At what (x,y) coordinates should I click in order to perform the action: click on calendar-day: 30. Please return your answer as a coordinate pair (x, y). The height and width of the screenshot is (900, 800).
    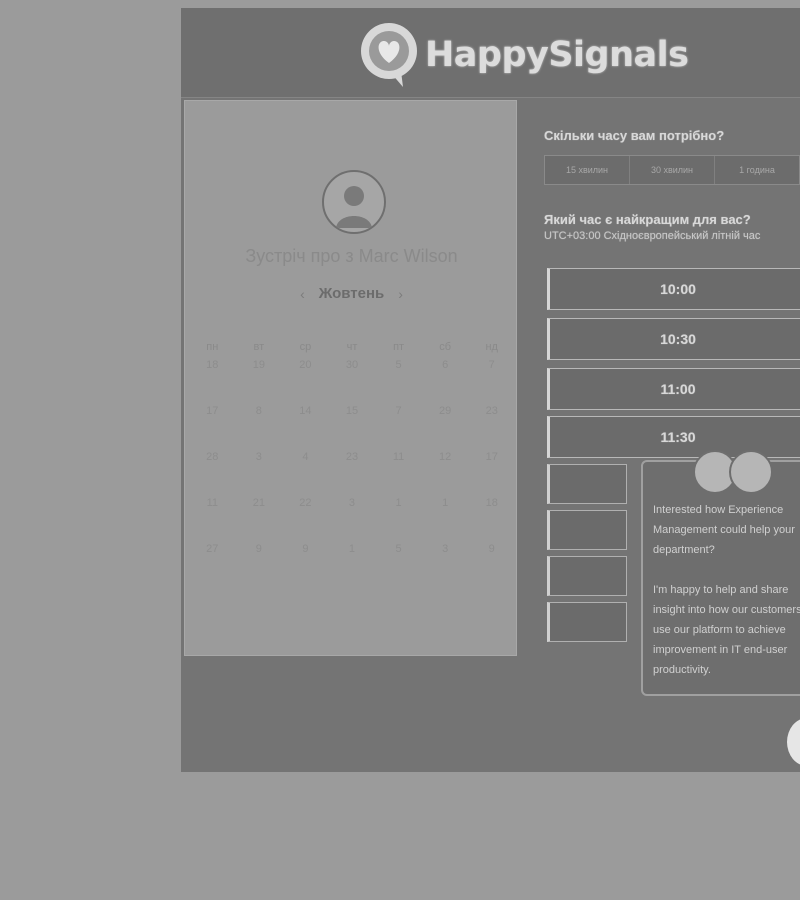
    Looking at the image, I should click on (352, 366).